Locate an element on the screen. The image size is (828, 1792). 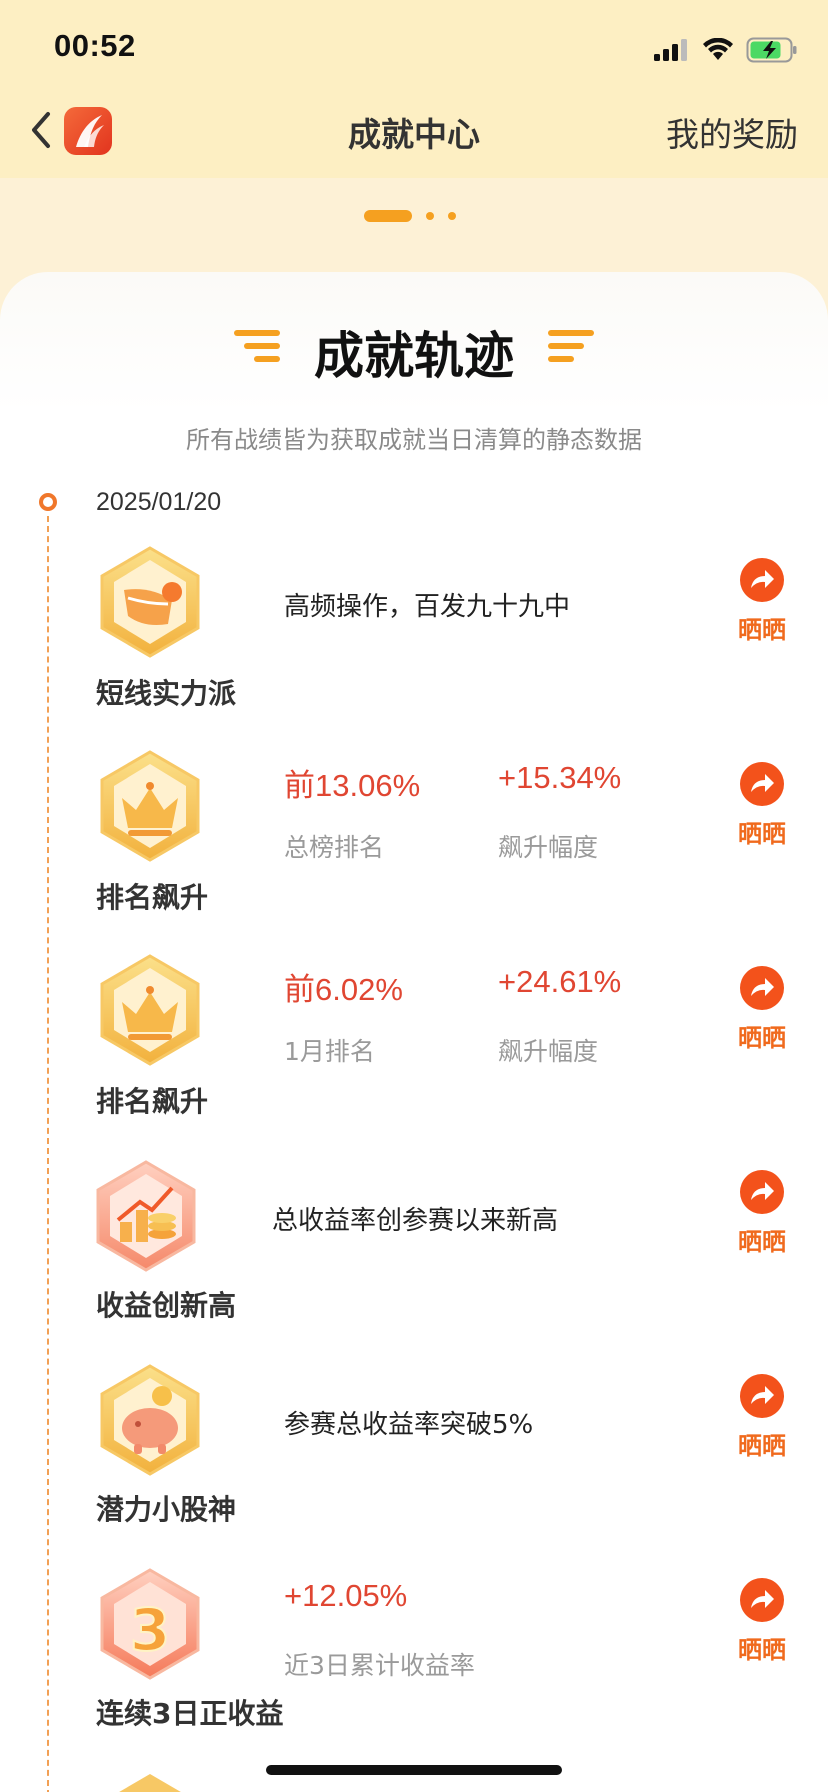
achievement-name: 连续3日正收益 is located at coordinates (190, 1713).